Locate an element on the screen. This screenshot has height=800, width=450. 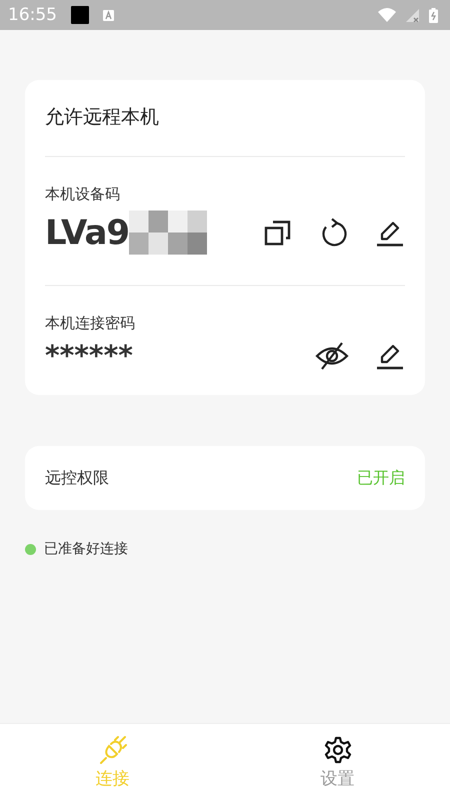
nav-tab: 连接 is located at coordinates (112, 762).